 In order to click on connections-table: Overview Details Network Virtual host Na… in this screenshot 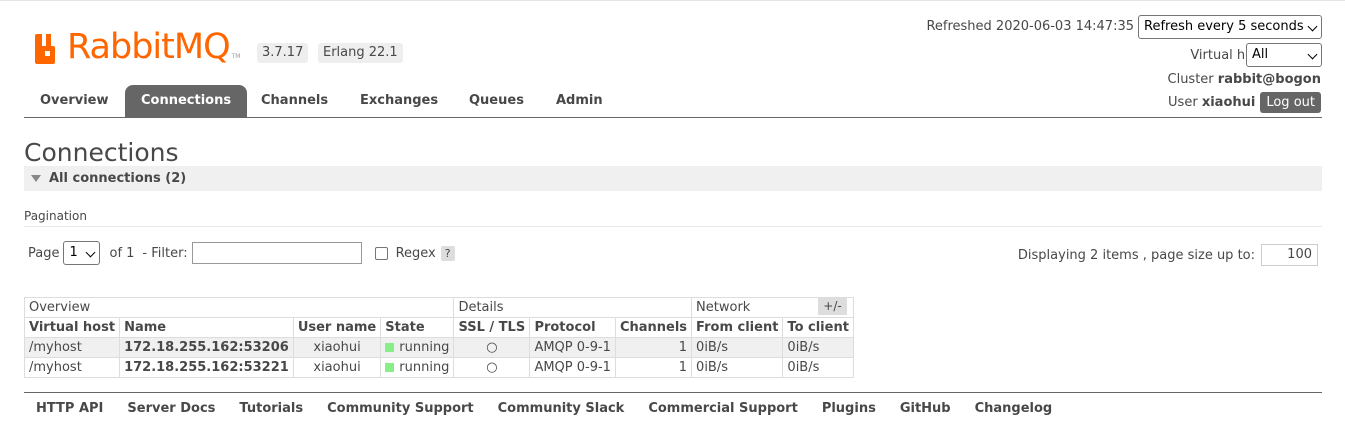, I will do `click(438, 337)`.